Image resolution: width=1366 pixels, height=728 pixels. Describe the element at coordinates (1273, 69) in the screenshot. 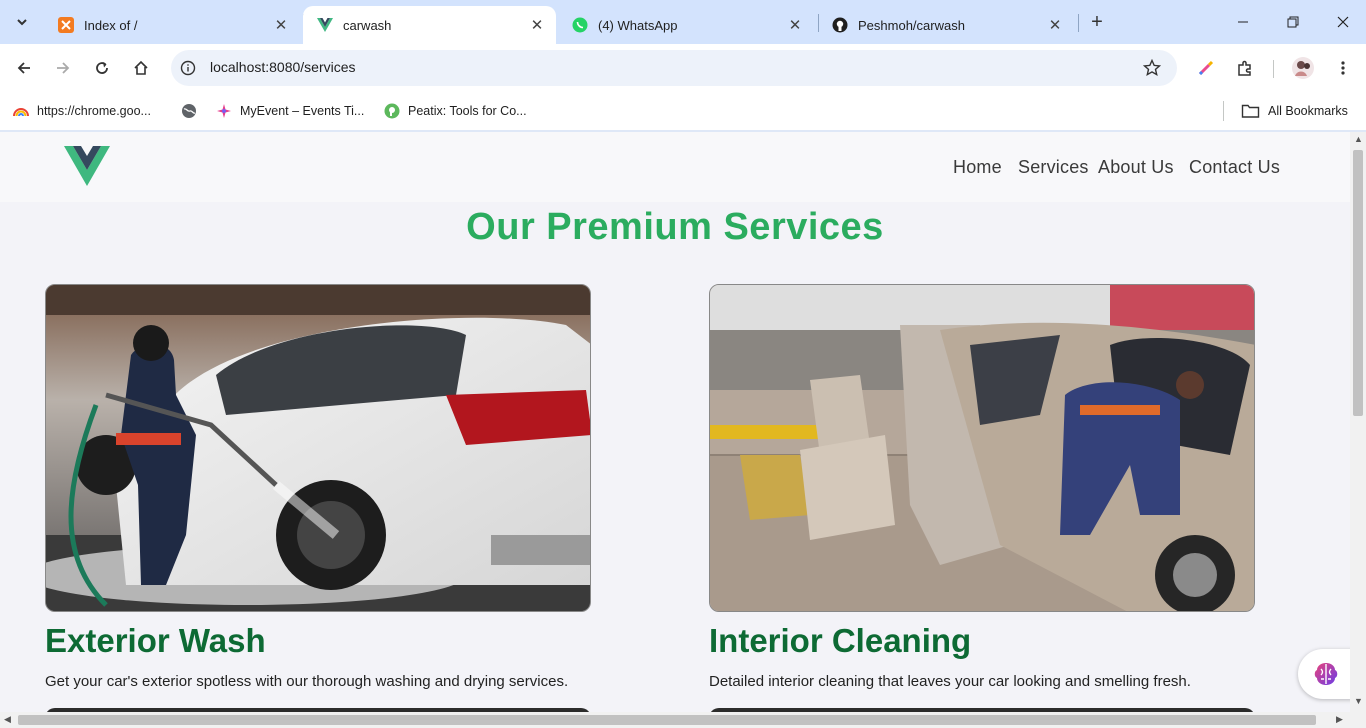

I see `toolbar-separator` at that location.